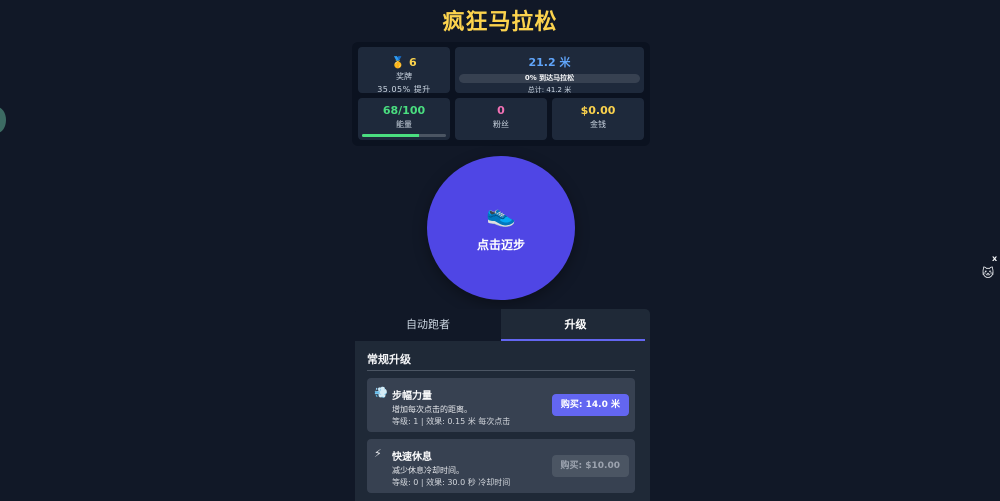 The image size is (1000, 501). What do you see at coordinates (590, 405) in the screenshot?
I see `buy-stride-power-button: 购买: 14.0 米` at bounding box center [590, 405].